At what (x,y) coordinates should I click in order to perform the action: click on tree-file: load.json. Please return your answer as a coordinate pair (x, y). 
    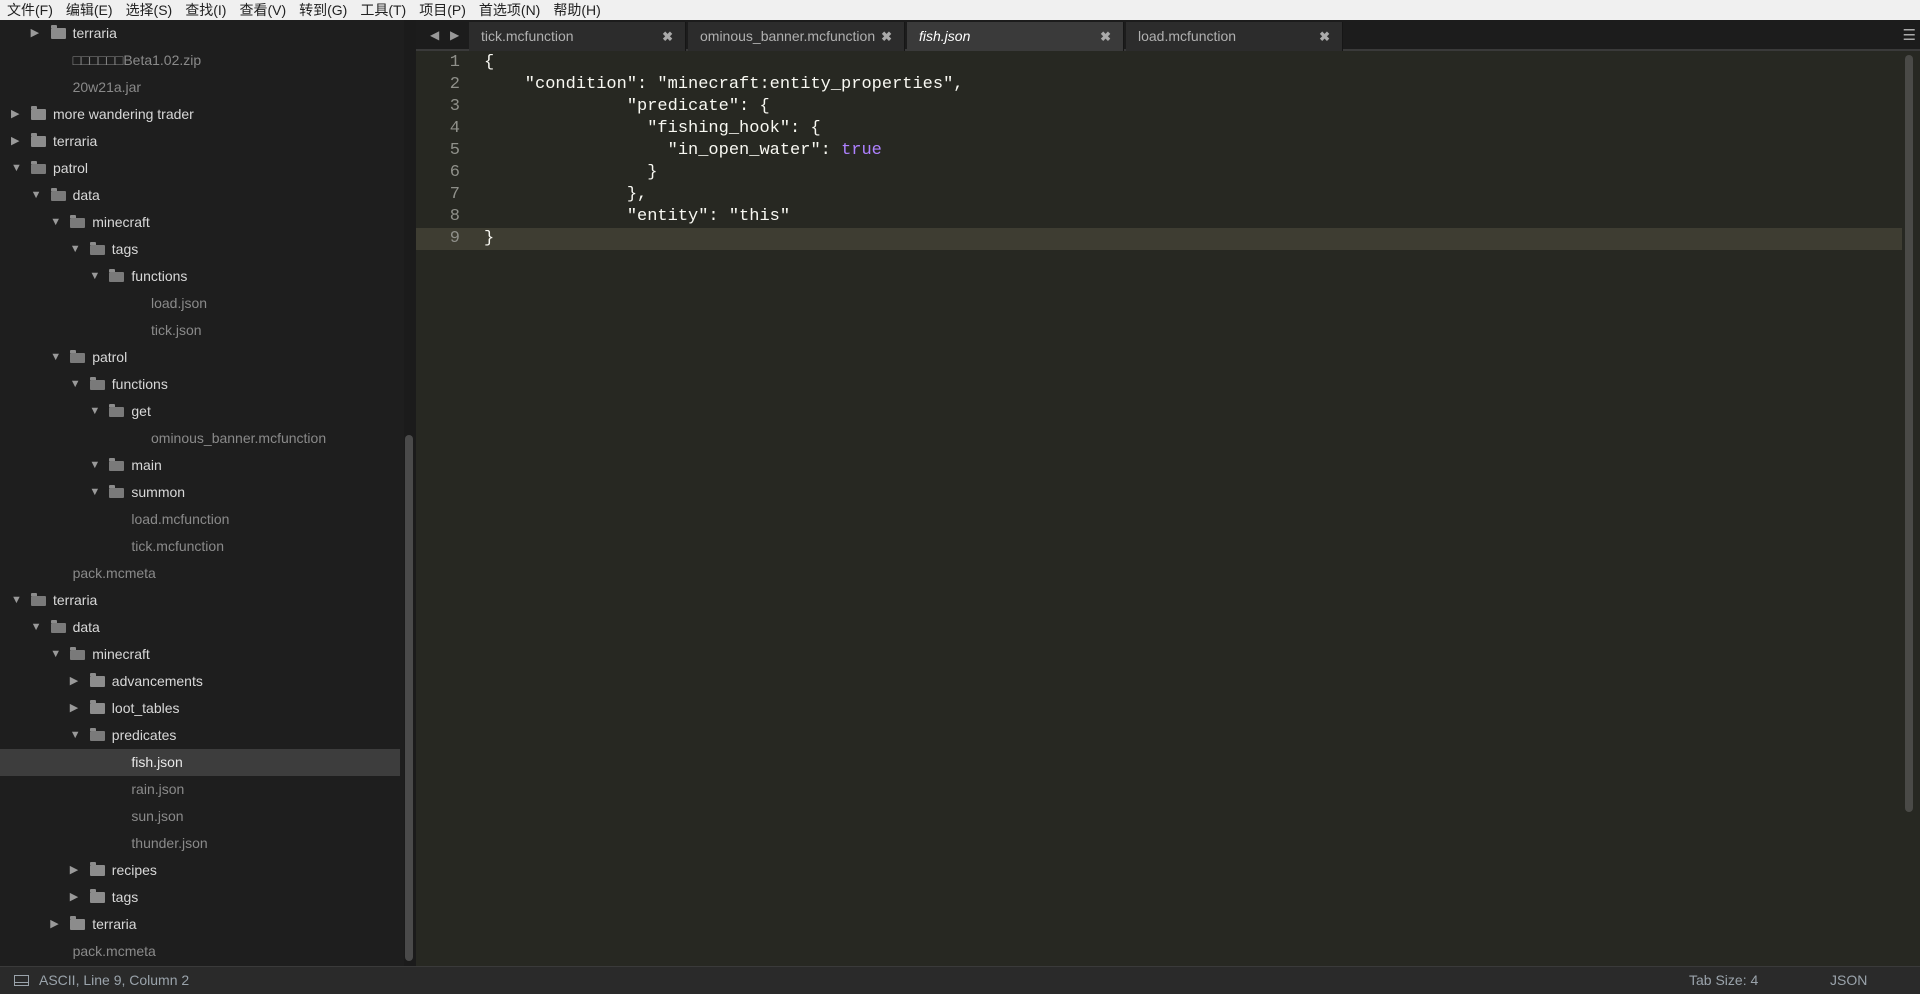
    Looking at the image, I should click on (200, 303).